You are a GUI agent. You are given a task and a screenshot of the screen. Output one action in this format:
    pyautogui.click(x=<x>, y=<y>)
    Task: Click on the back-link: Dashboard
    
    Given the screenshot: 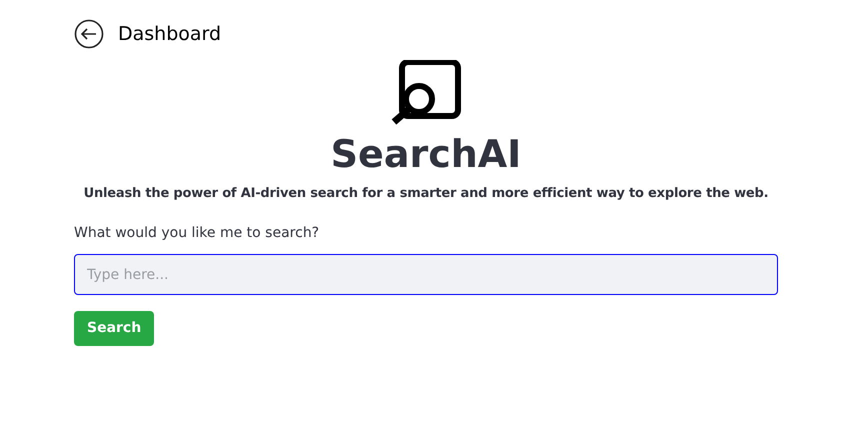 What is the action you would take?
    pyautogui.click(x=148, y=34)
    